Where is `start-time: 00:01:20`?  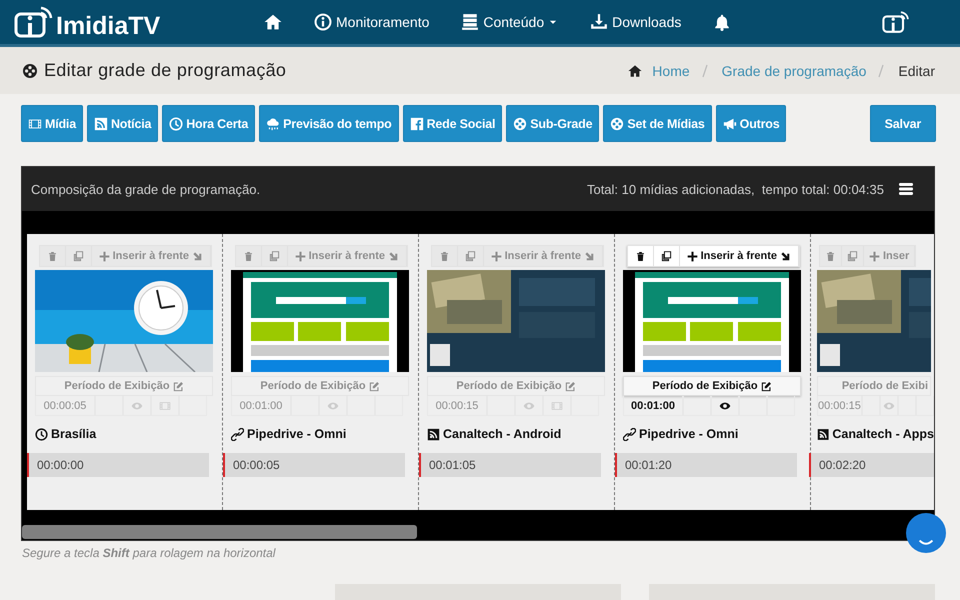 start-time: 00:01:20 is located at coordinates (706, 465).